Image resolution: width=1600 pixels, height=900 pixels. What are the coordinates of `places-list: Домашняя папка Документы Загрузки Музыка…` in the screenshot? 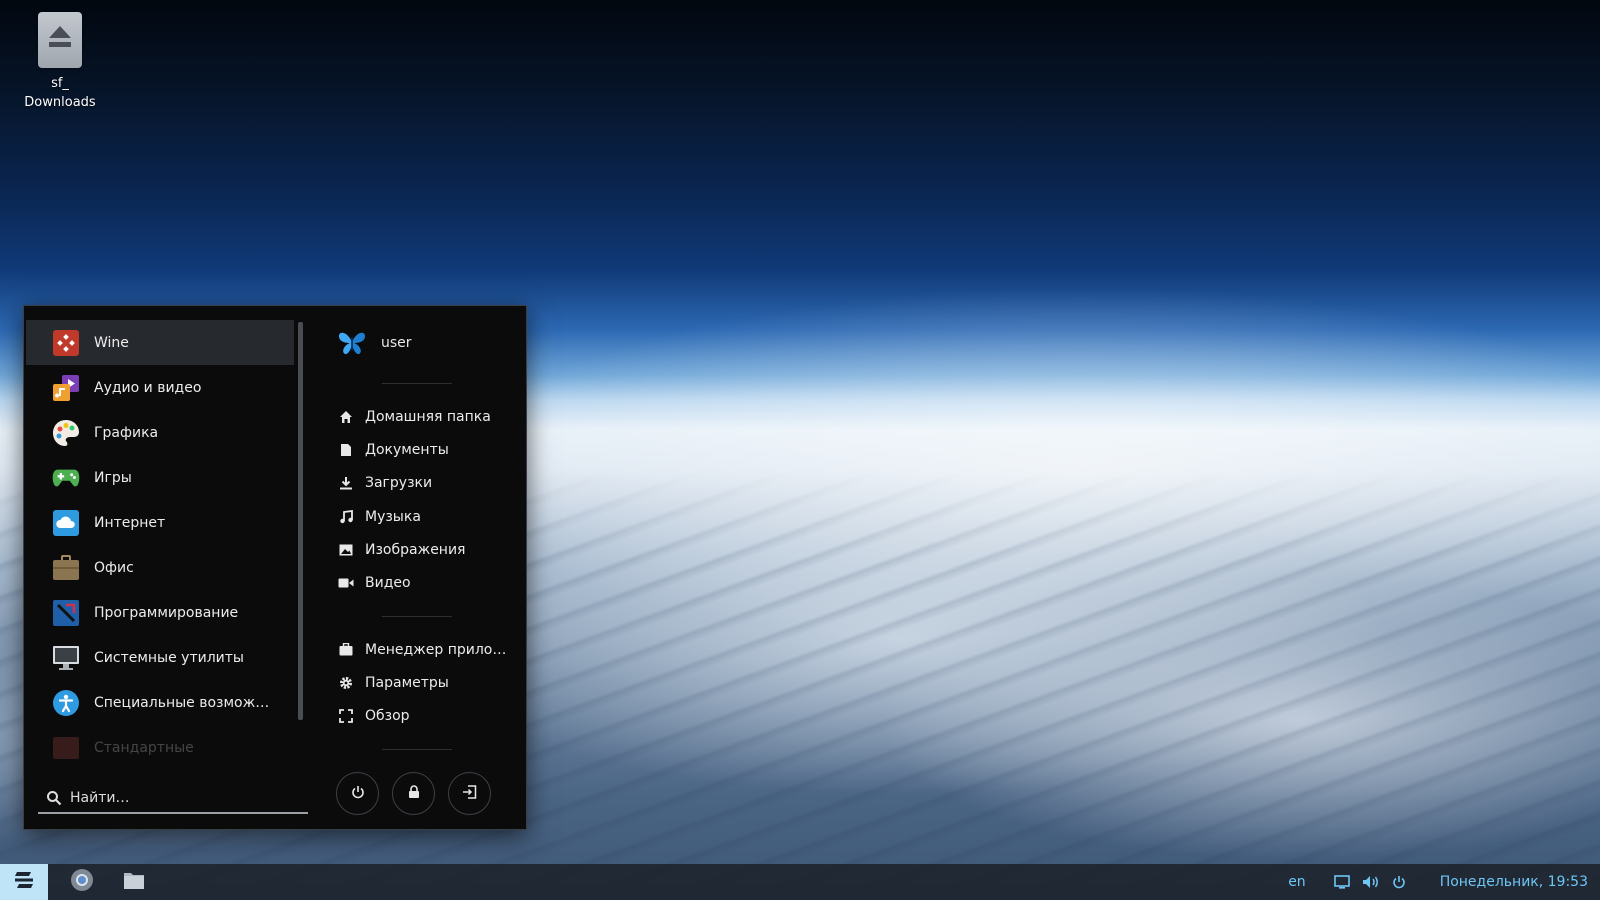 It's located at (427, 500).